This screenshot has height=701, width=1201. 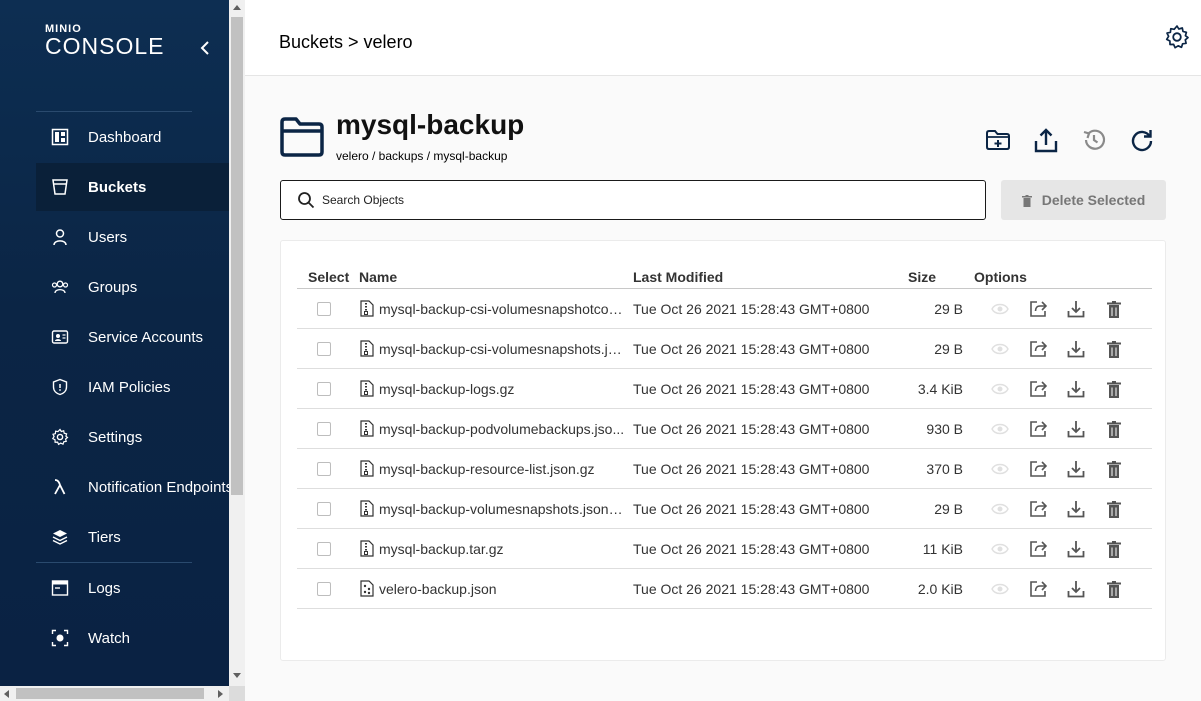 I want to click on scroll-right-arrow-icon, so click(x=220, y=694).